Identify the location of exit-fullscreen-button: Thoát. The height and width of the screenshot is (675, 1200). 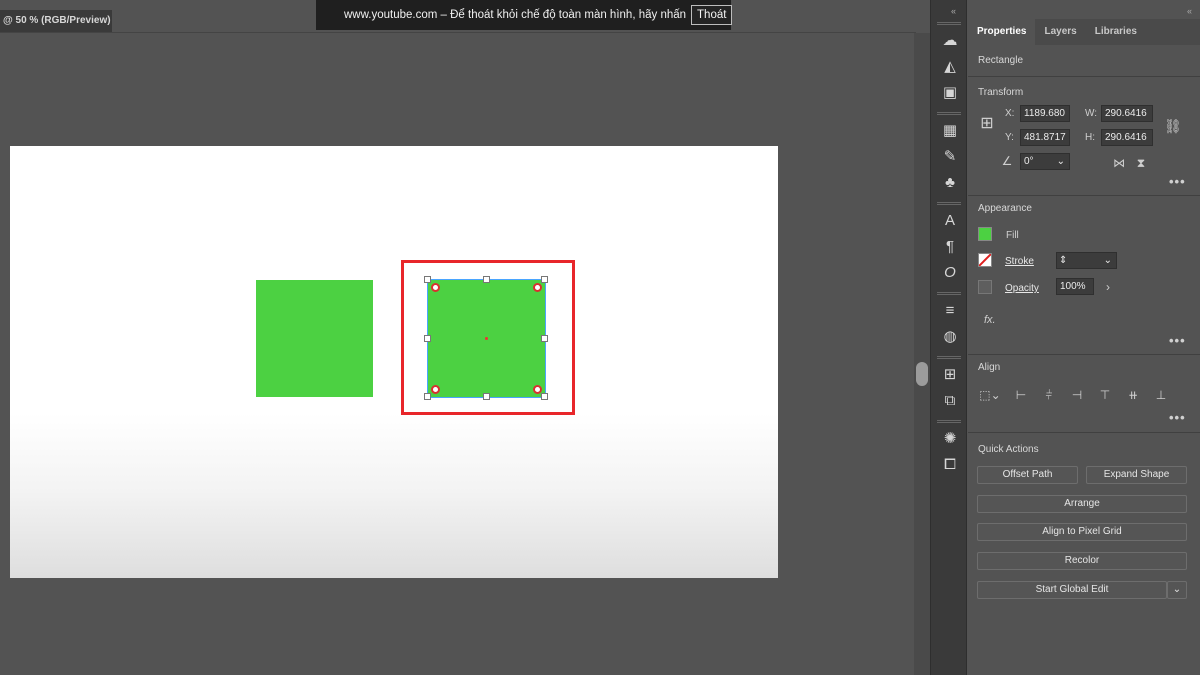
(712, 15).